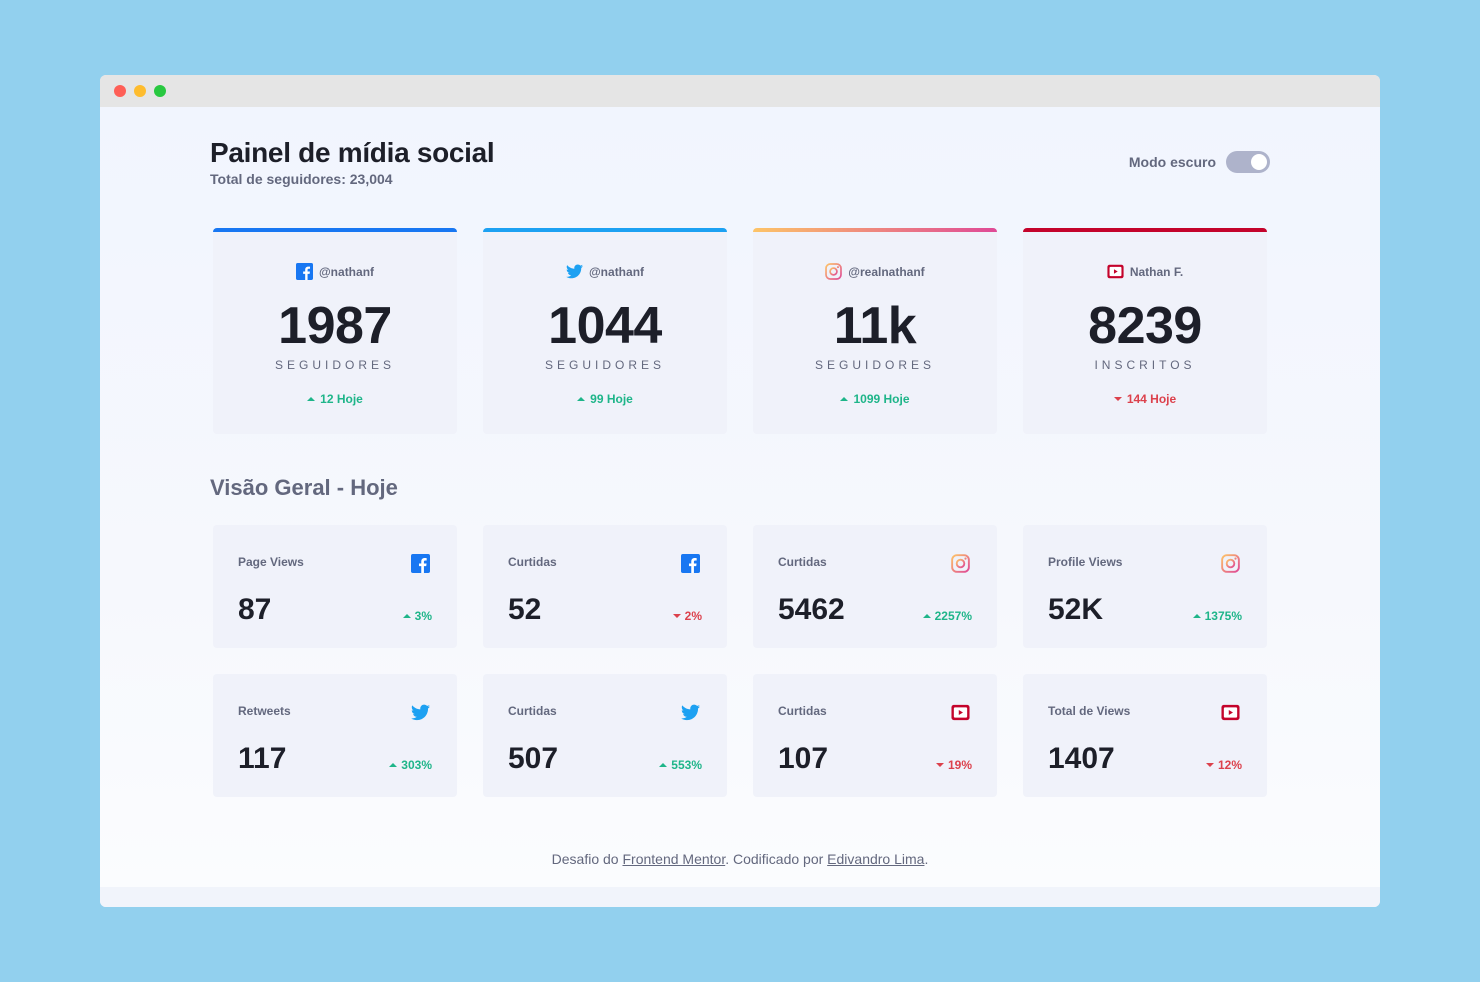 Image resolution: width=1480 pixels, height=982 pixels. I want to click on overview-change: 19%, so click(953, 765).